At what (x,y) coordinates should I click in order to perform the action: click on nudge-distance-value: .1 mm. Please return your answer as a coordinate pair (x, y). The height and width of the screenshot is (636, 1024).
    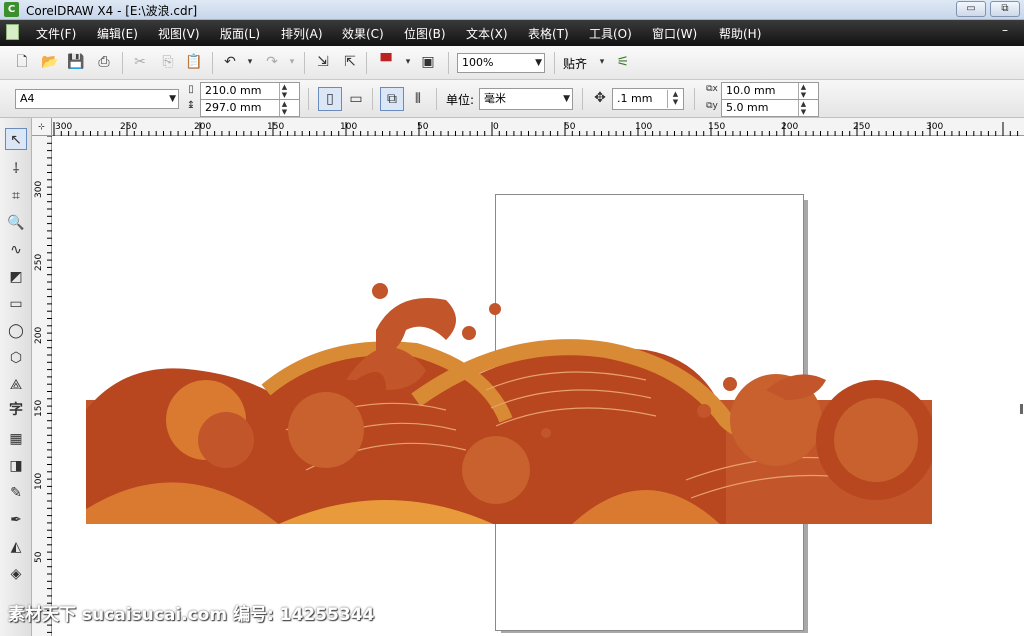
    Looking at the image, I should click on (635, 98).